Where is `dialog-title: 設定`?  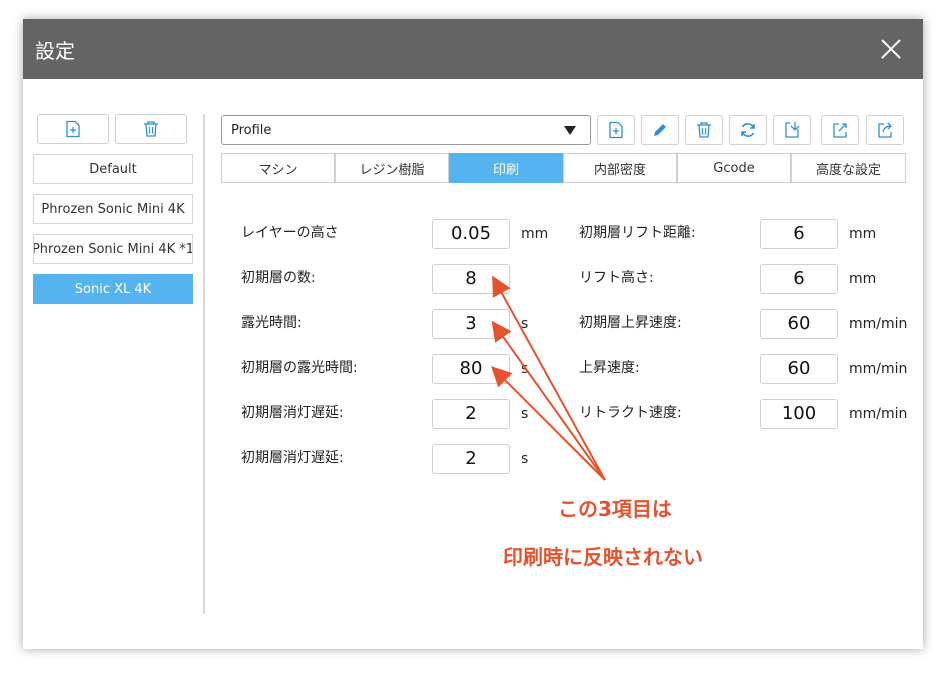 dialog-title: 設定 is located at coordinates (55, 51).